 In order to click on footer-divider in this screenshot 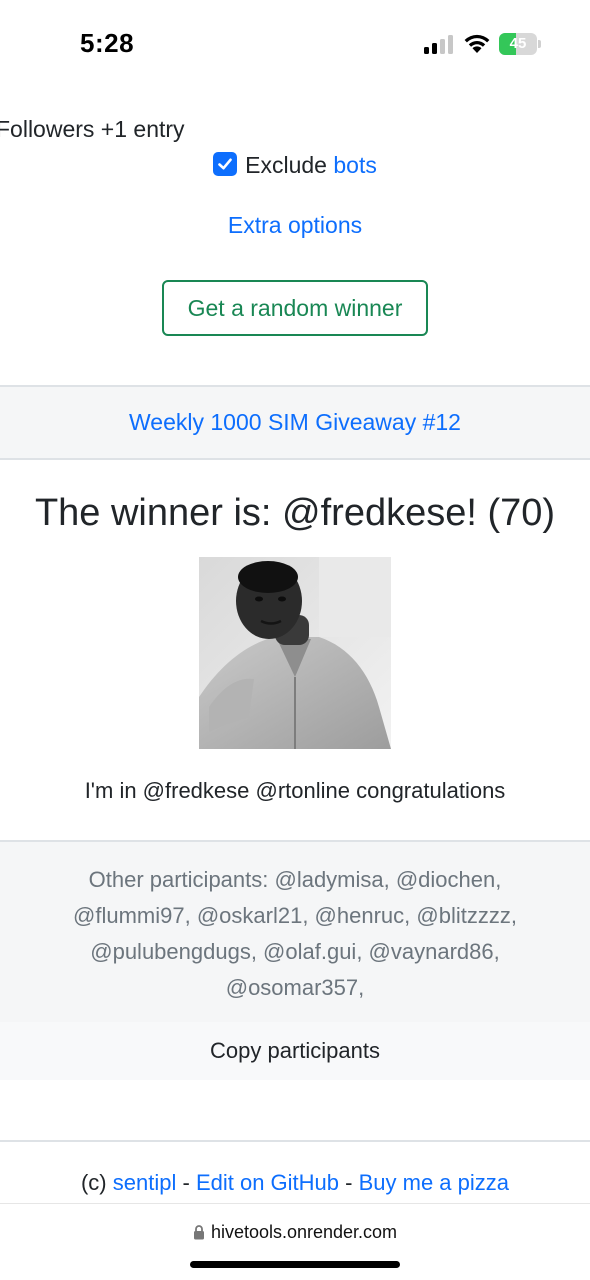, I will do `click(295, 1141)`.